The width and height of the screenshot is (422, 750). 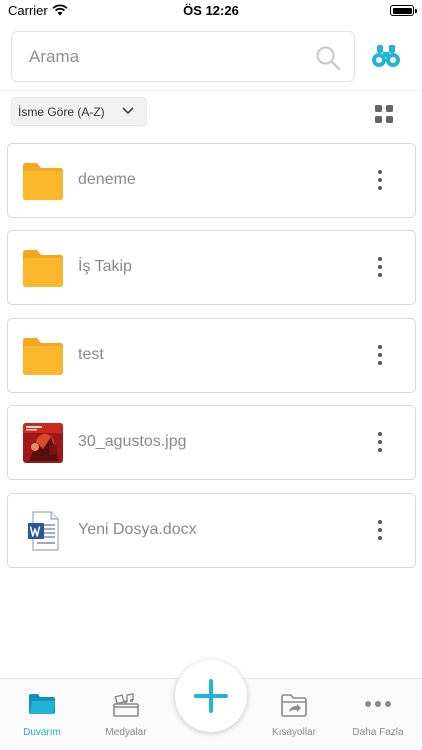 I want to click on tab-kisayollar: Kısayollar, so click(x=294, y=721).